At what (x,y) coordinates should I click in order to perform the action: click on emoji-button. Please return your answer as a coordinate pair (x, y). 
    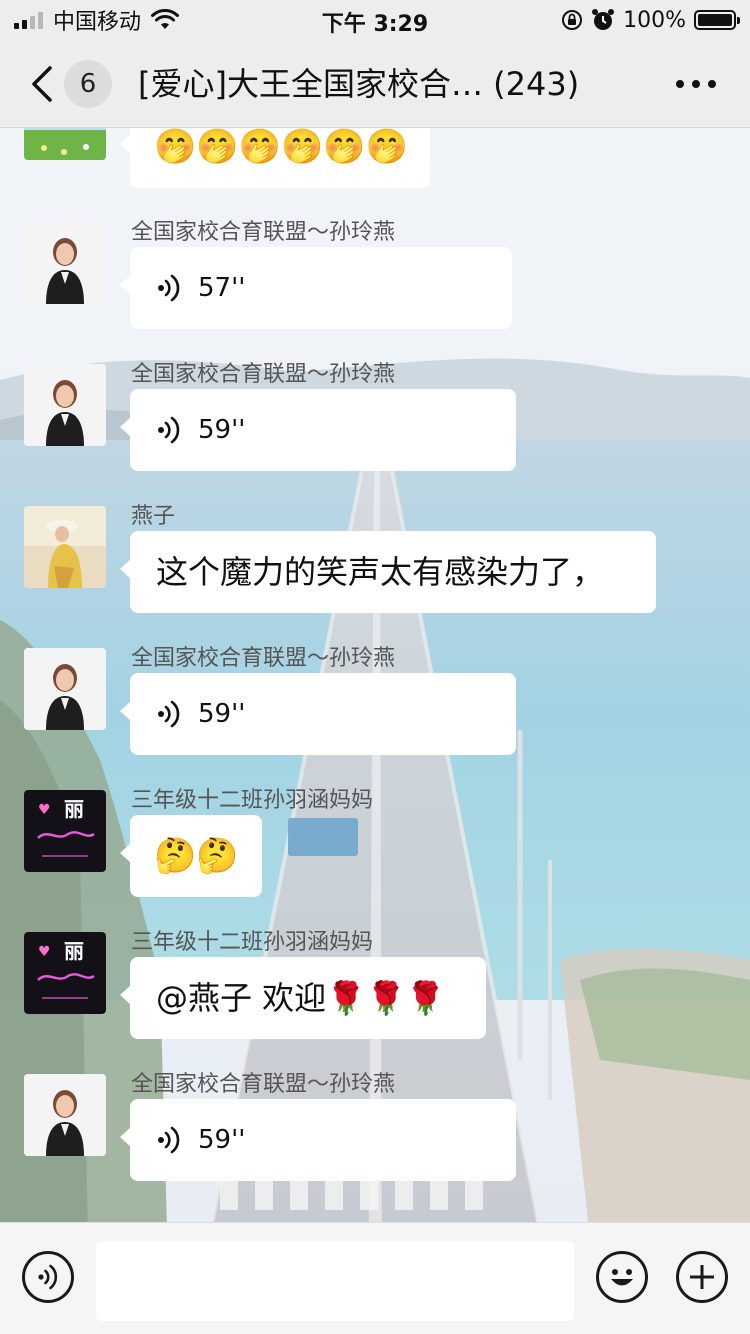
    Looking at the image, I should click on (622, 1277).